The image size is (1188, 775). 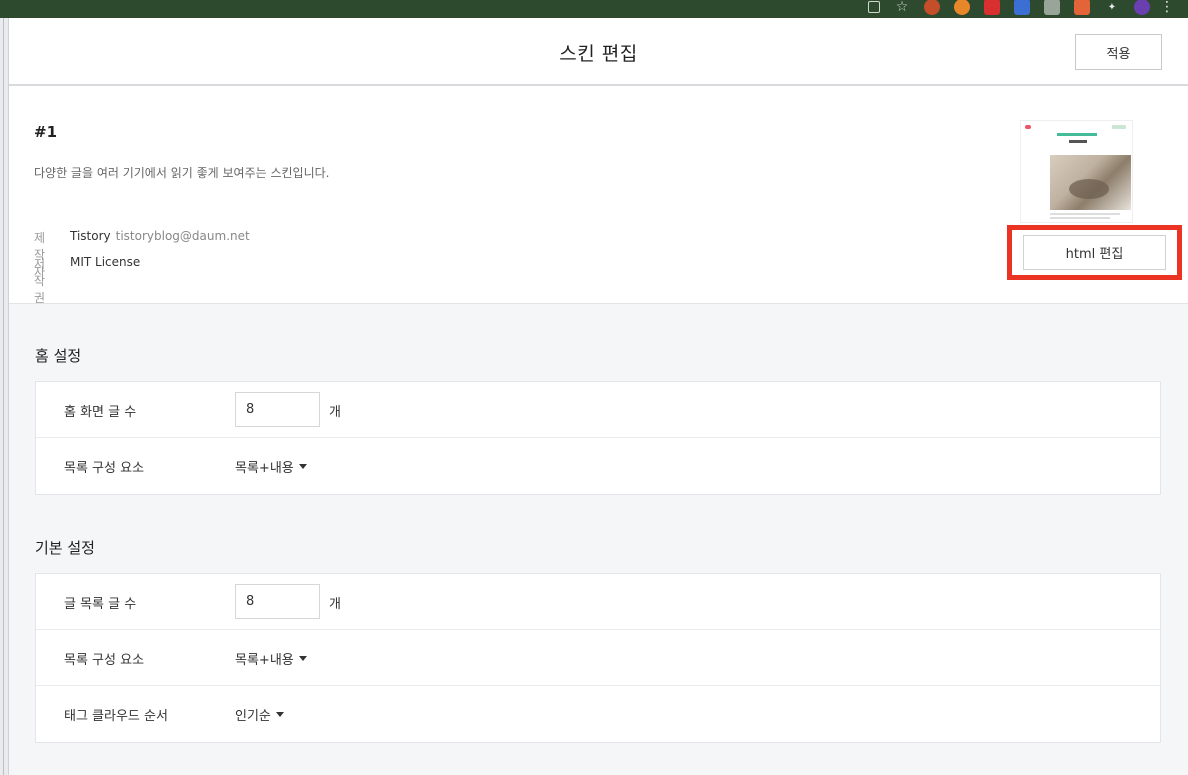 I want to click on skin-description: 다양한 글을 여러 기기에서 읽기 좋게 보여주는 스킨입니다., so click(x=182, y=173).